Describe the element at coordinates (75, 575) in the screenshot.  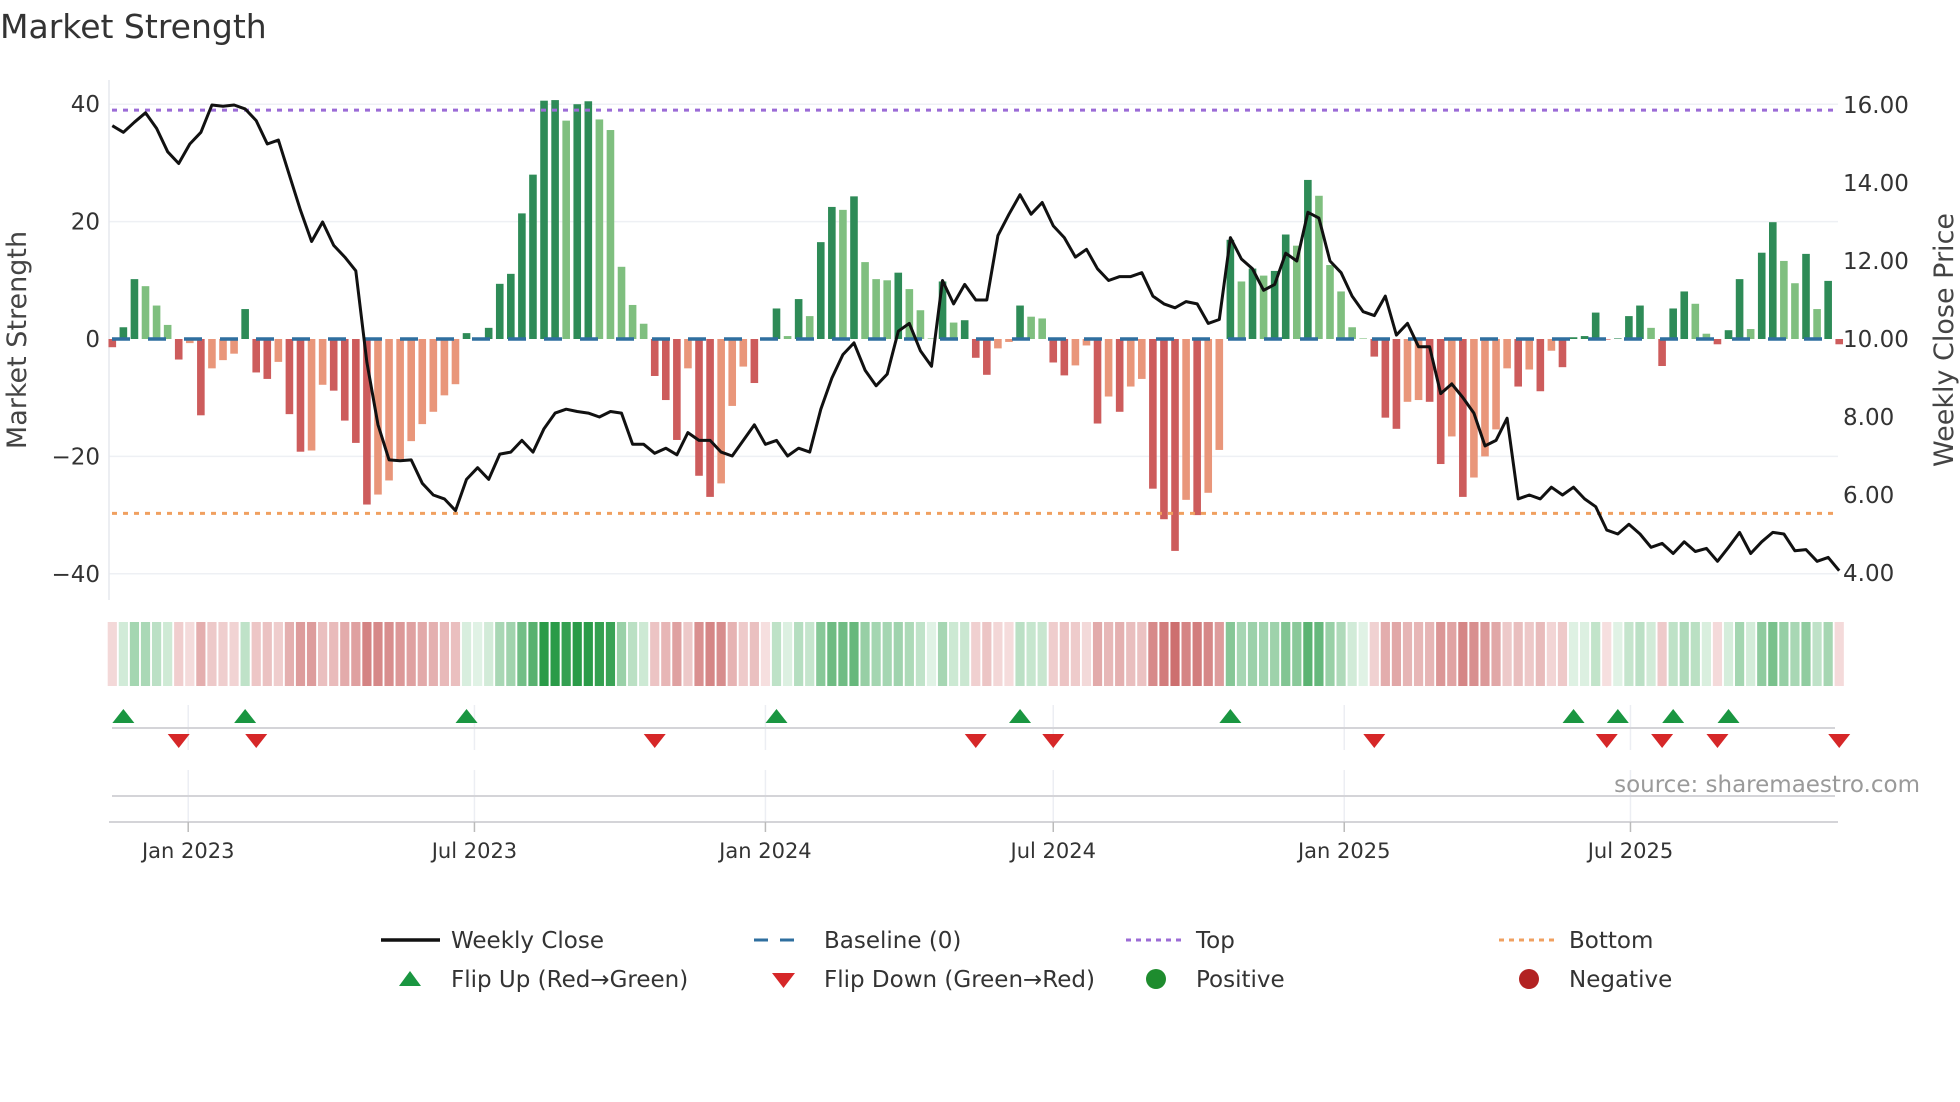
I see `left-tick-label: −40` at that location.